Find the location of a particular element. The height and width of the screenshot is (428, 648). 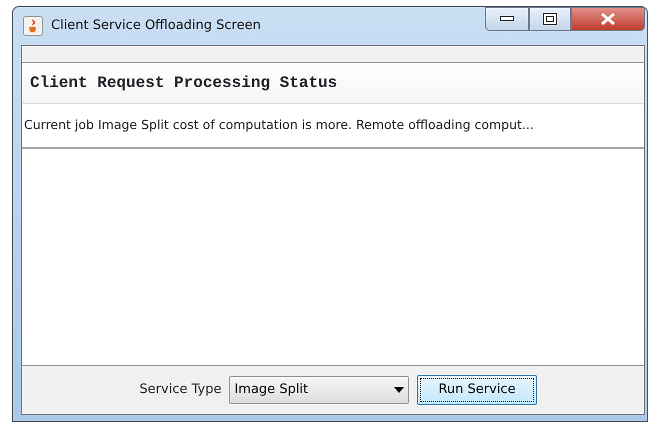

cup-icon is located at coordinates (33, 26).